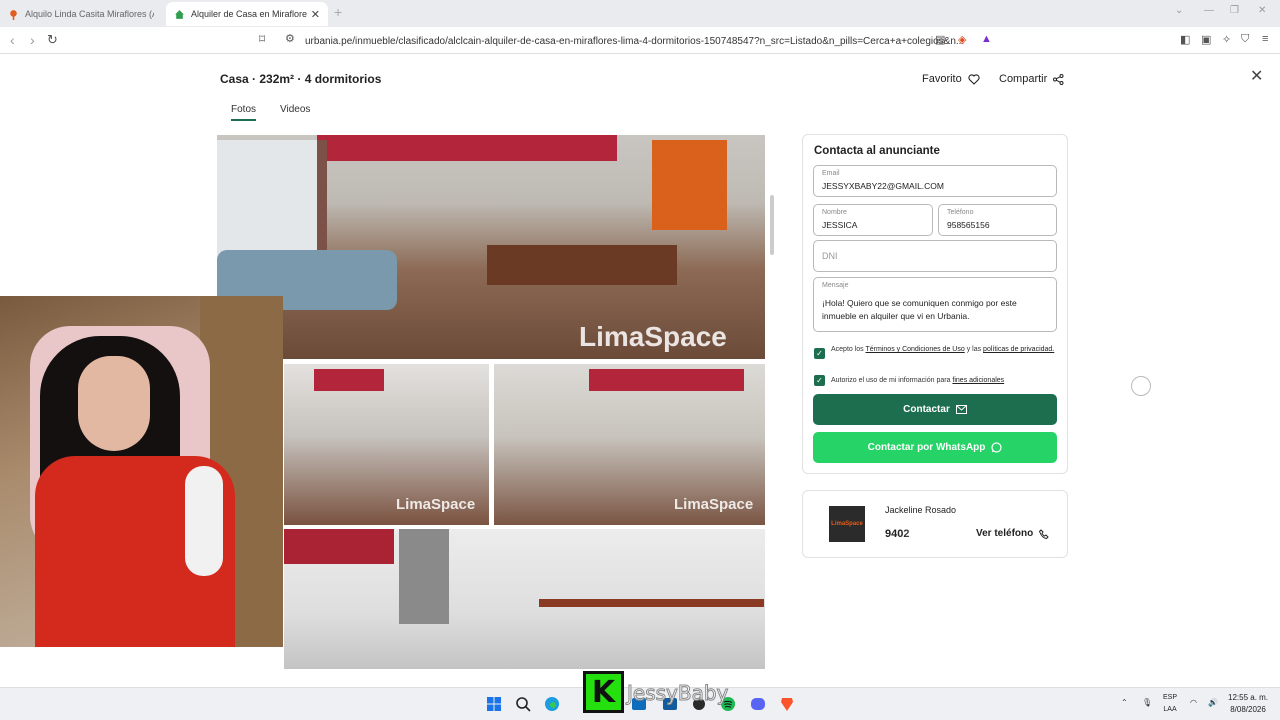 The width and height of the screenshot is (1280, 720). What do you see at coordinates (315, 14) in the screenshot?
I see `close-tab-icon: ✕` at bounding box center [315, 14].